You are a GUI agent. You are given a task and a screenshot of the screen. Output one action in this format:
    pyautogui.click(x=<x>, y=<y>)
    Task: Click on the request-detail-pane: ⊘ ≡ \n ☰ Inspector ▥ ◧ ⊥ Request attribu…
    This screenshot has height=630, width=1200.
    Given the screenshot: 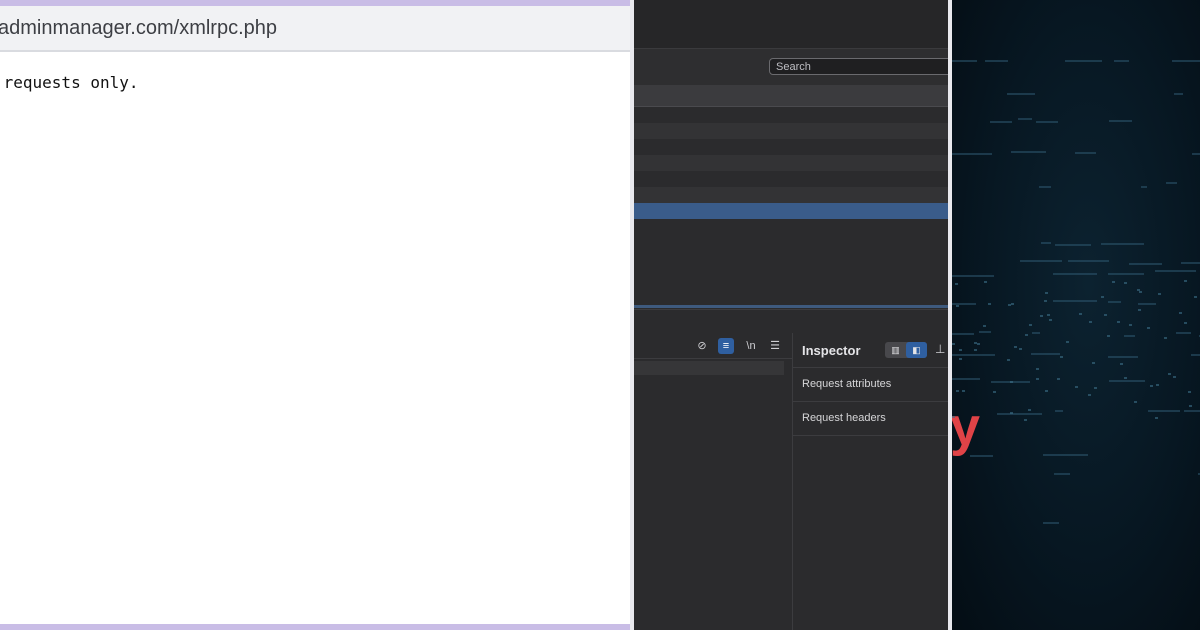 What is the action you would take?
    pyautogui.click(x=791, y=469)
    